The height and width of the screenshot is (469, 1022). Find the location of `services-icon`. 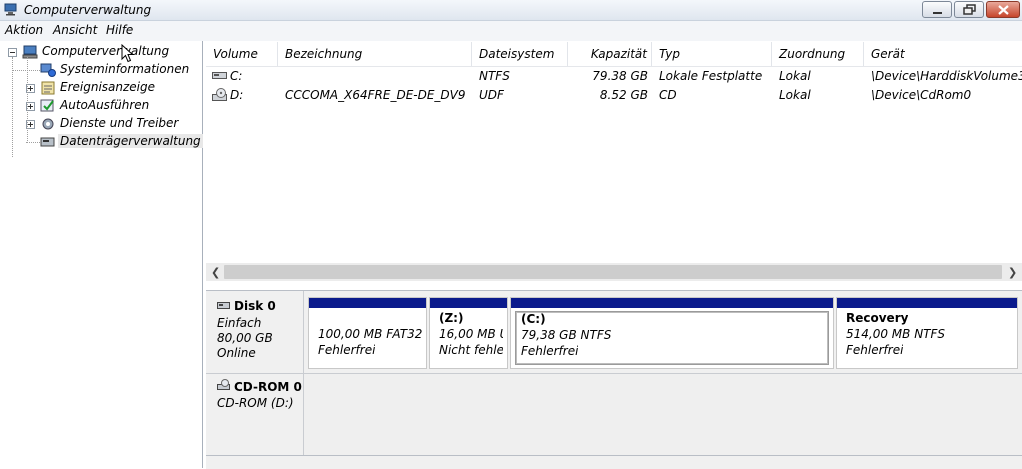

services-icon is located at coordinates (48, 124).